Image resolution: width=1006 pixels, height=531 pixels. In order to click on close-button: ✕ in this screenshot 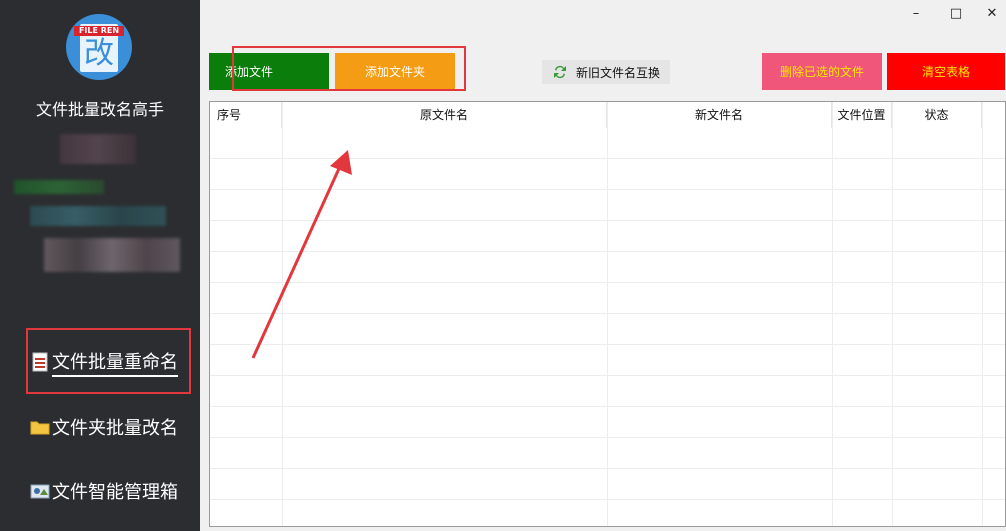, I will do `click(992, 14)`.